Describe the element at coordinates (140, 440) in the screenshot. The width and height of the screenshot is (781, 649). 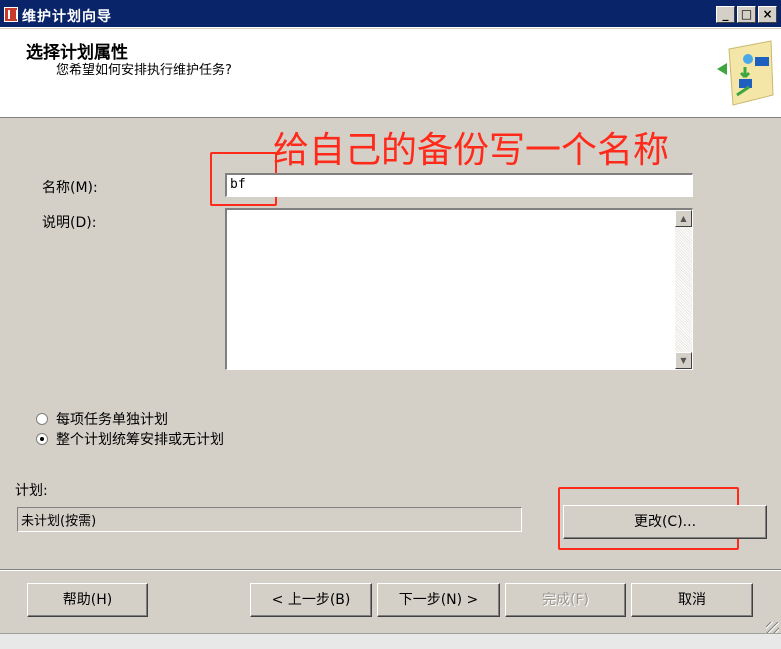
I see `radio-single-label: 整个计划统筹安排或无计划` at that location.